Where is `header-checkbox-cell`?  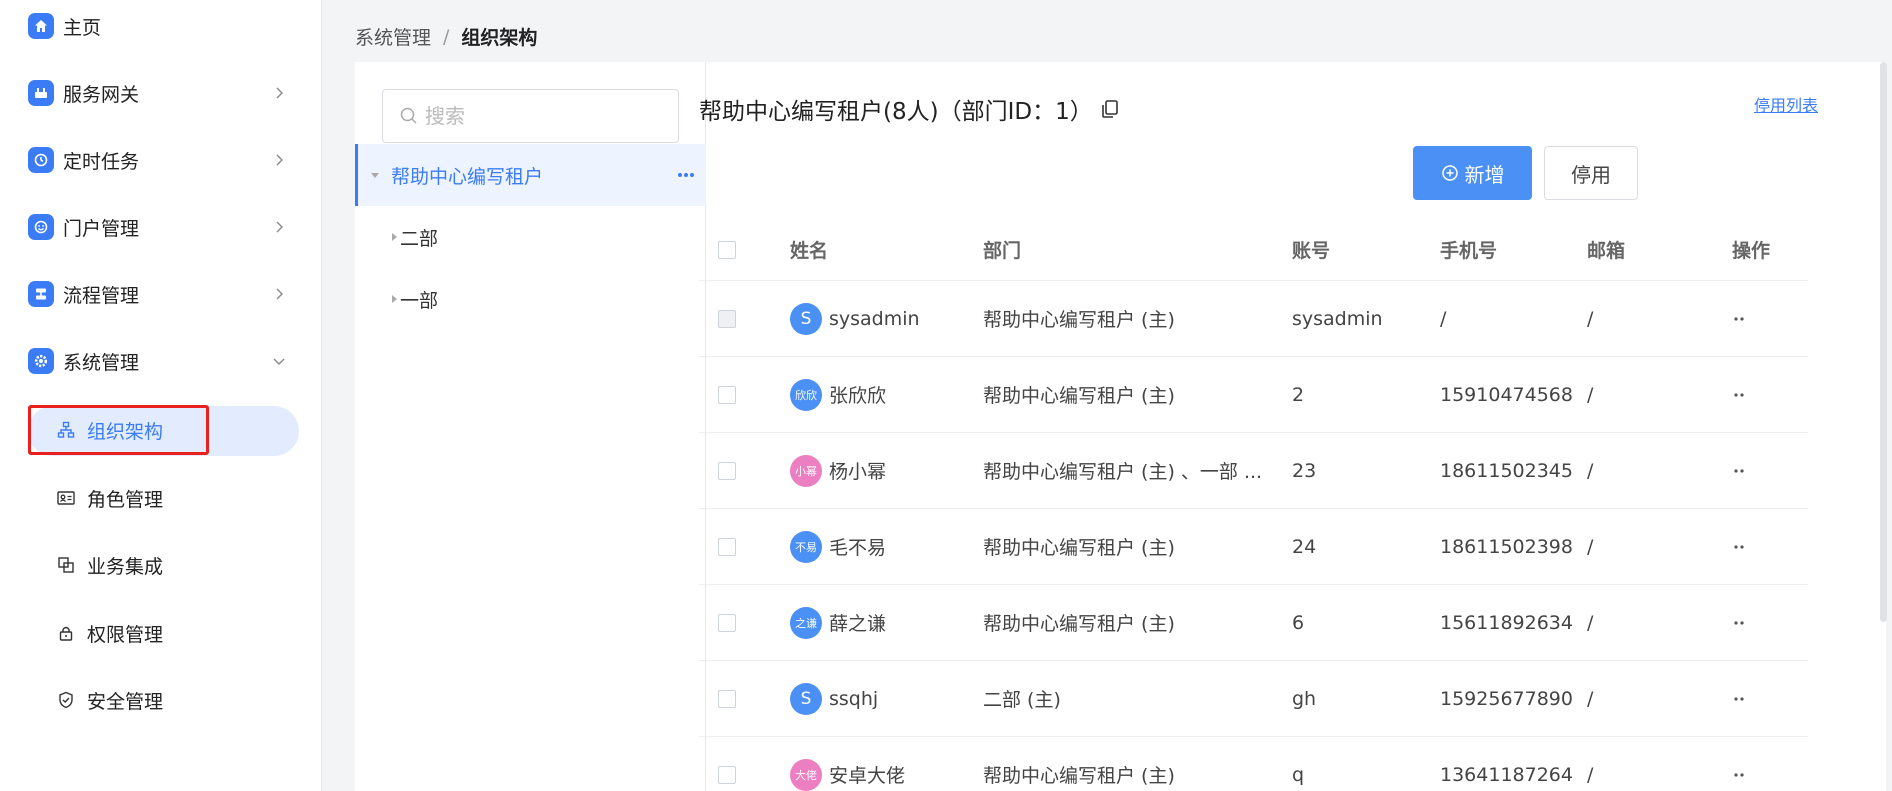 header-checkbox-cell is located at coordinates (733, 249).